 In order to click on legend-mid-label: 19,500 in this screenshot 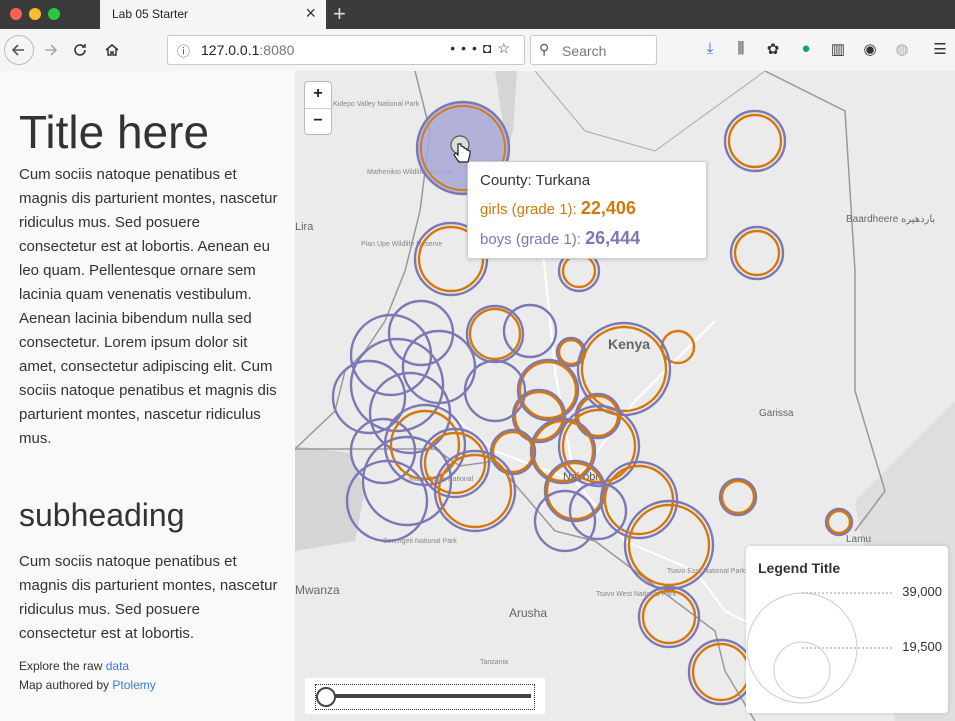, I will do `click(922, 646)`.